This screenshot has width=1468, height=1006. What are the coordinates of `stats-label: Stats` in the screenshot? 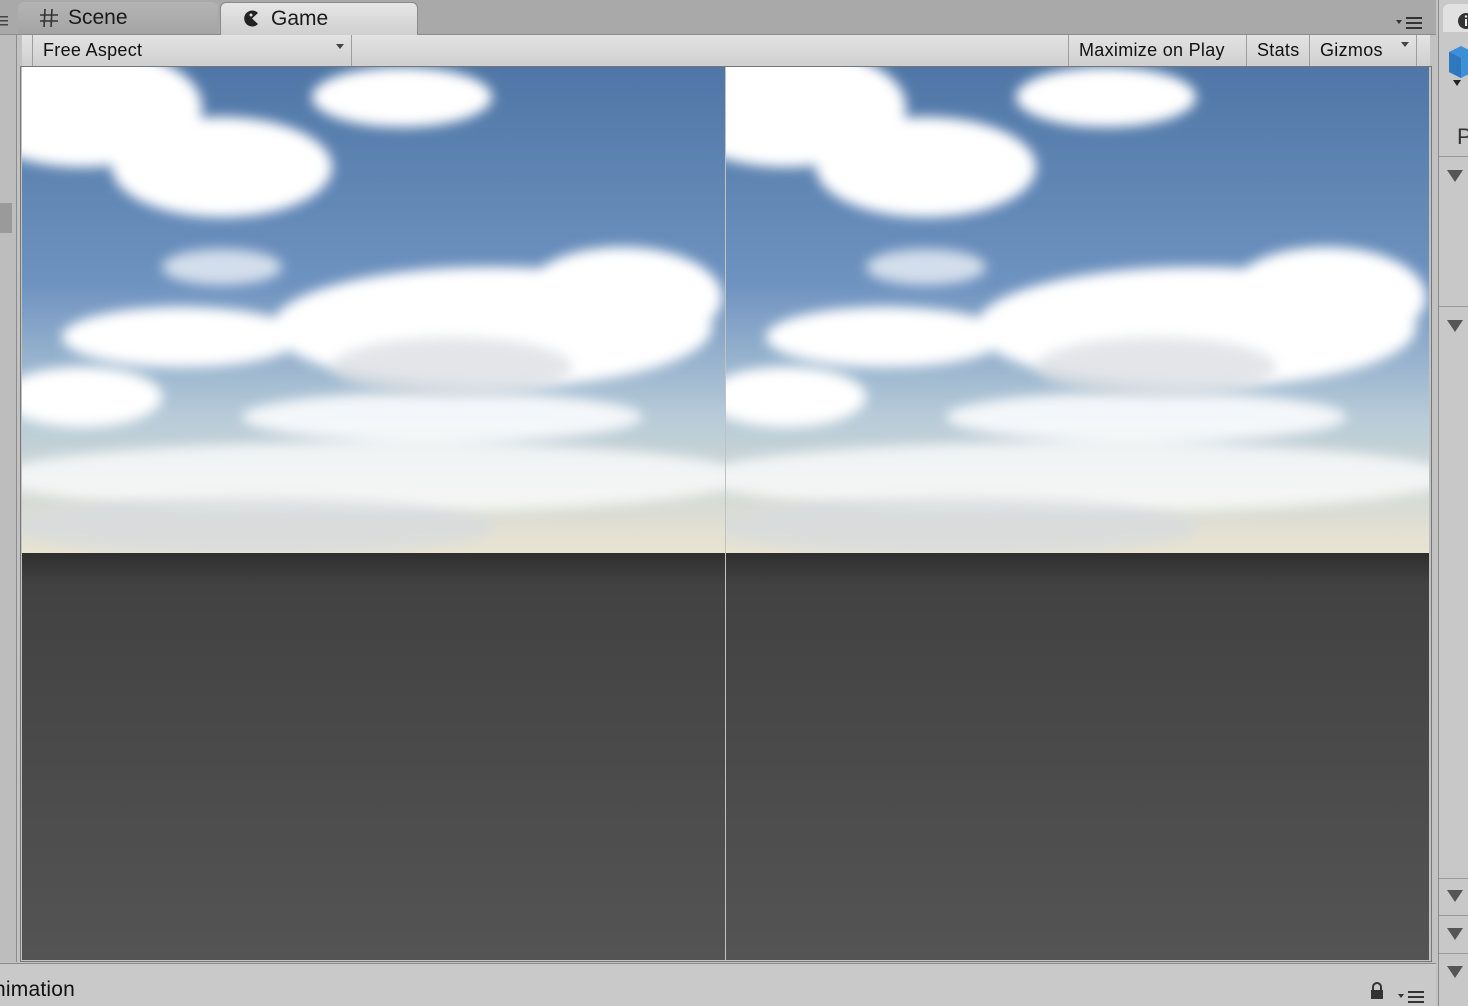 It's located at (1278, 50).